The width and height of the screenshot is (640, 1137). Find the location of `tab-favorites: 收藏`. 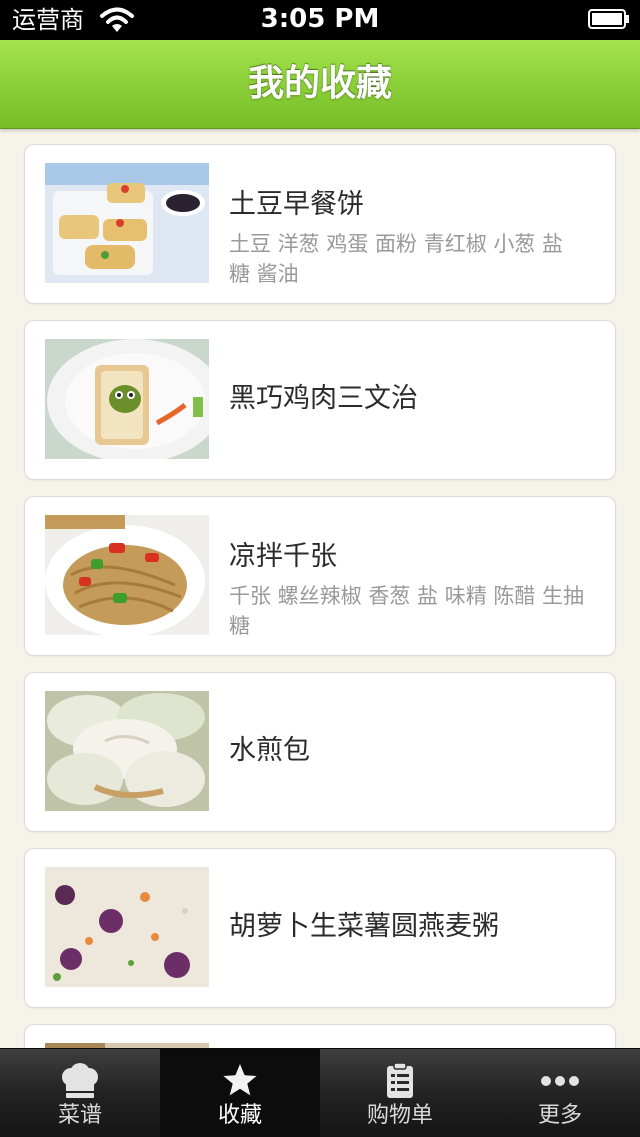

tab-favorites: 收藏 is located at coordinates (240, 1093).